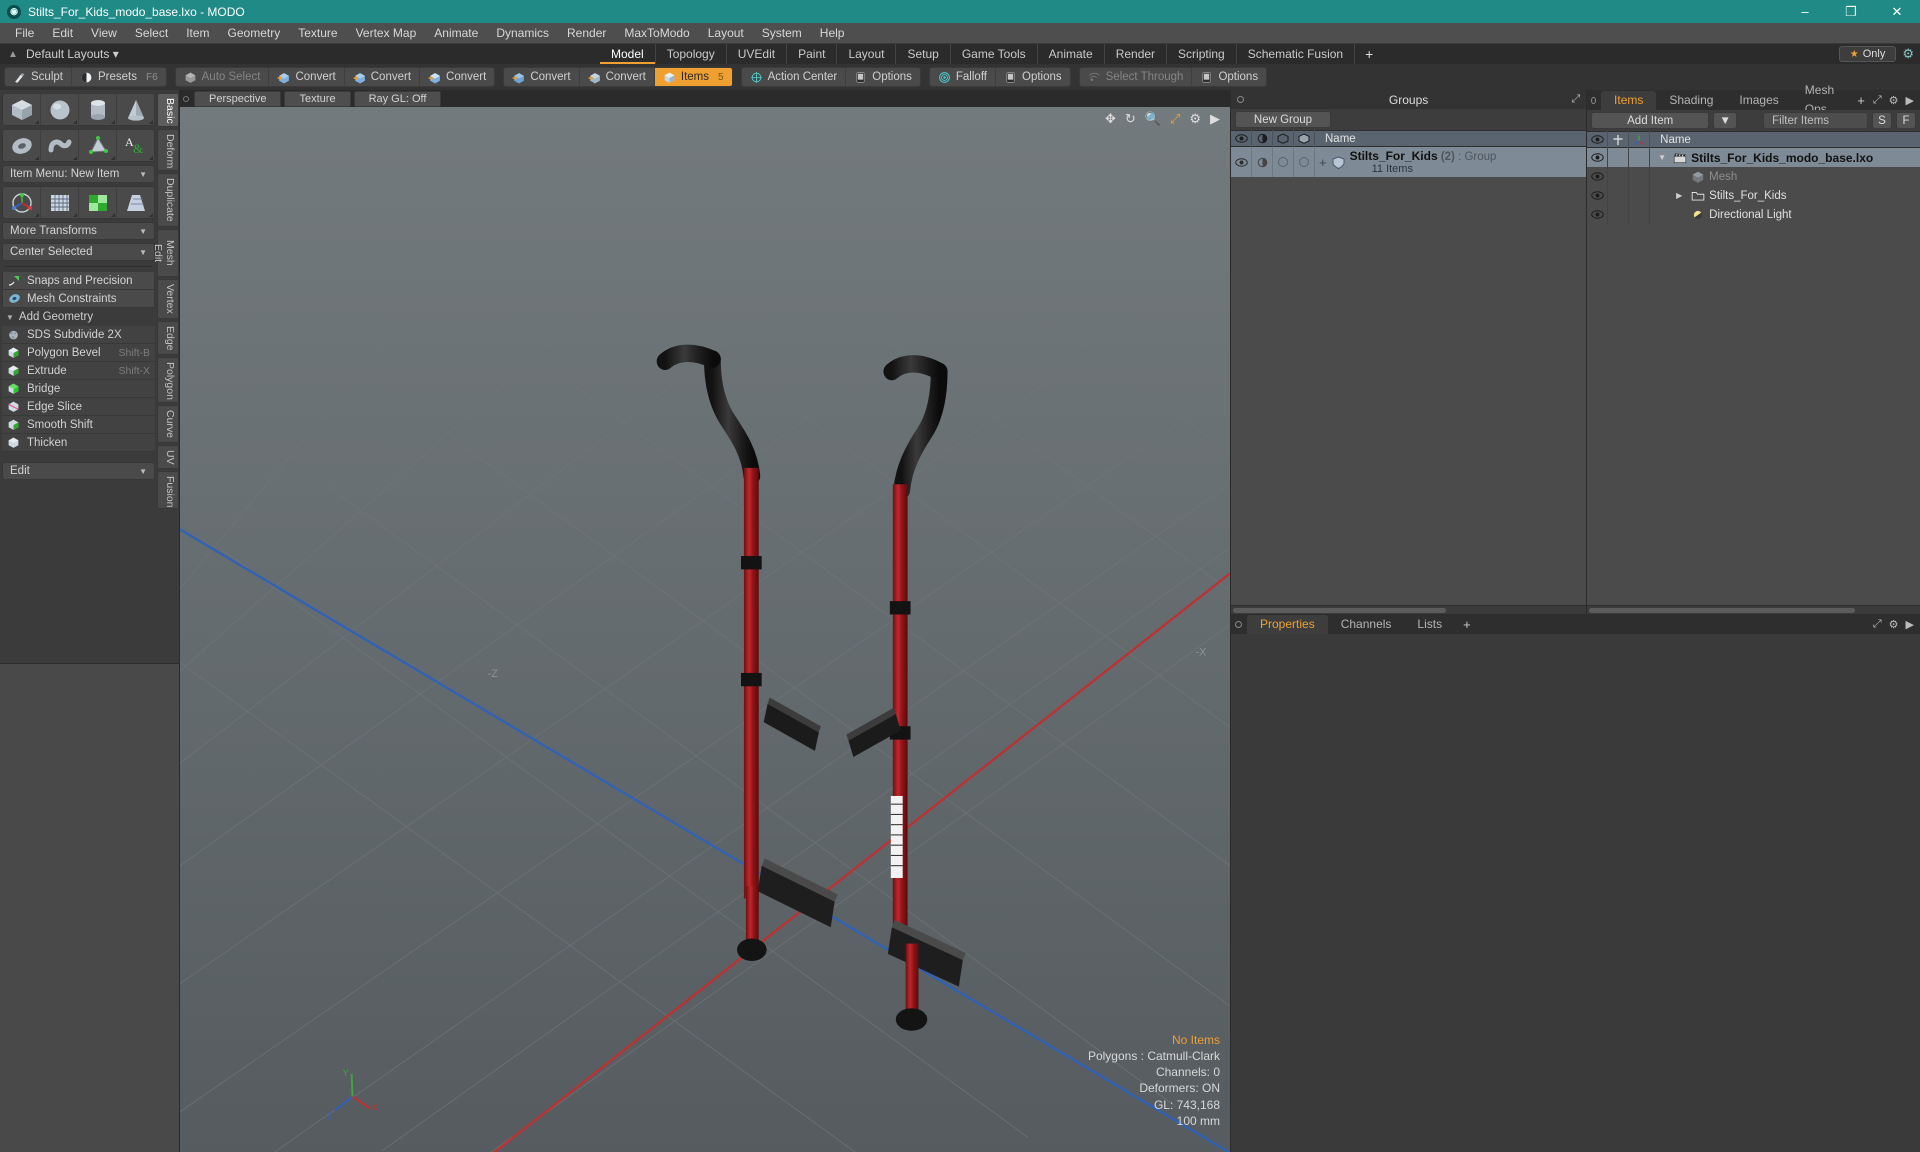  Describe the element at coordinates (1753, 195) in the screenshot. I see `table-row: ▶ Stilts_For_Kids` at that location.